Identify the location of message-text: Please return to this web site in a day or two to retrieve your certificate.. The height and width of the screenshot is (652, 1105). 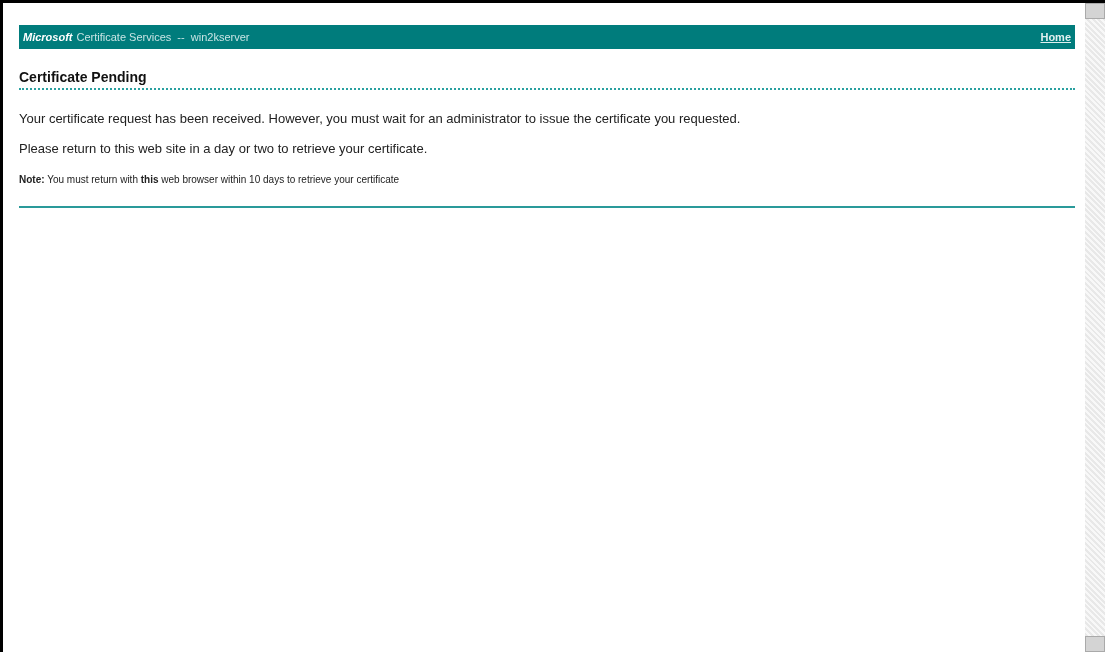
(224, 148).